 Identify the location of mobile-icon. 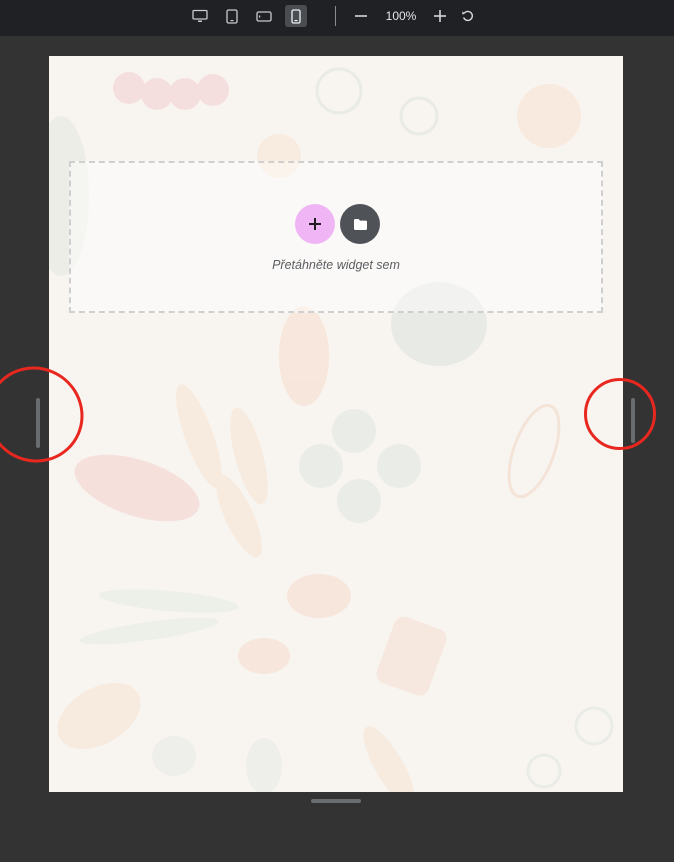
(296, 16).